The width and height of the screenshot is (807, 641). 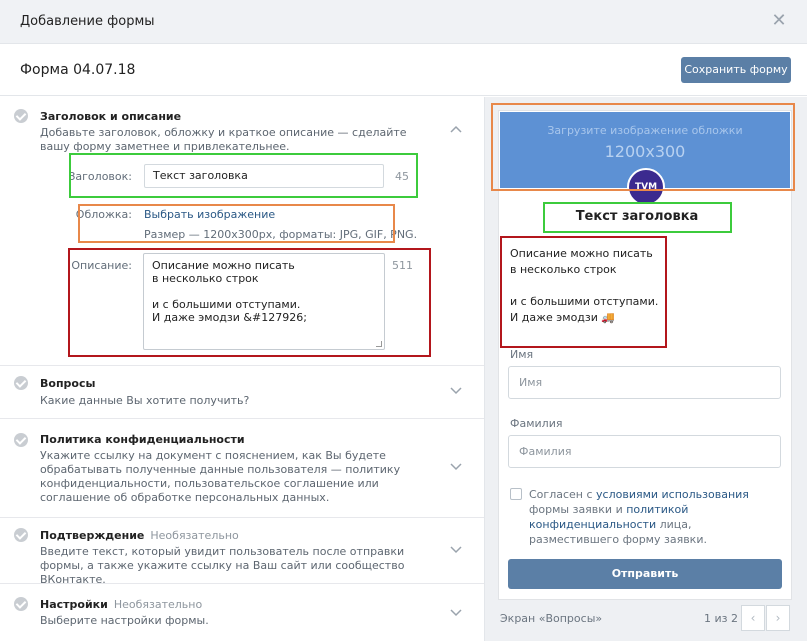 I want to click on submit-button: Отправить, so click(x=645, y=574).